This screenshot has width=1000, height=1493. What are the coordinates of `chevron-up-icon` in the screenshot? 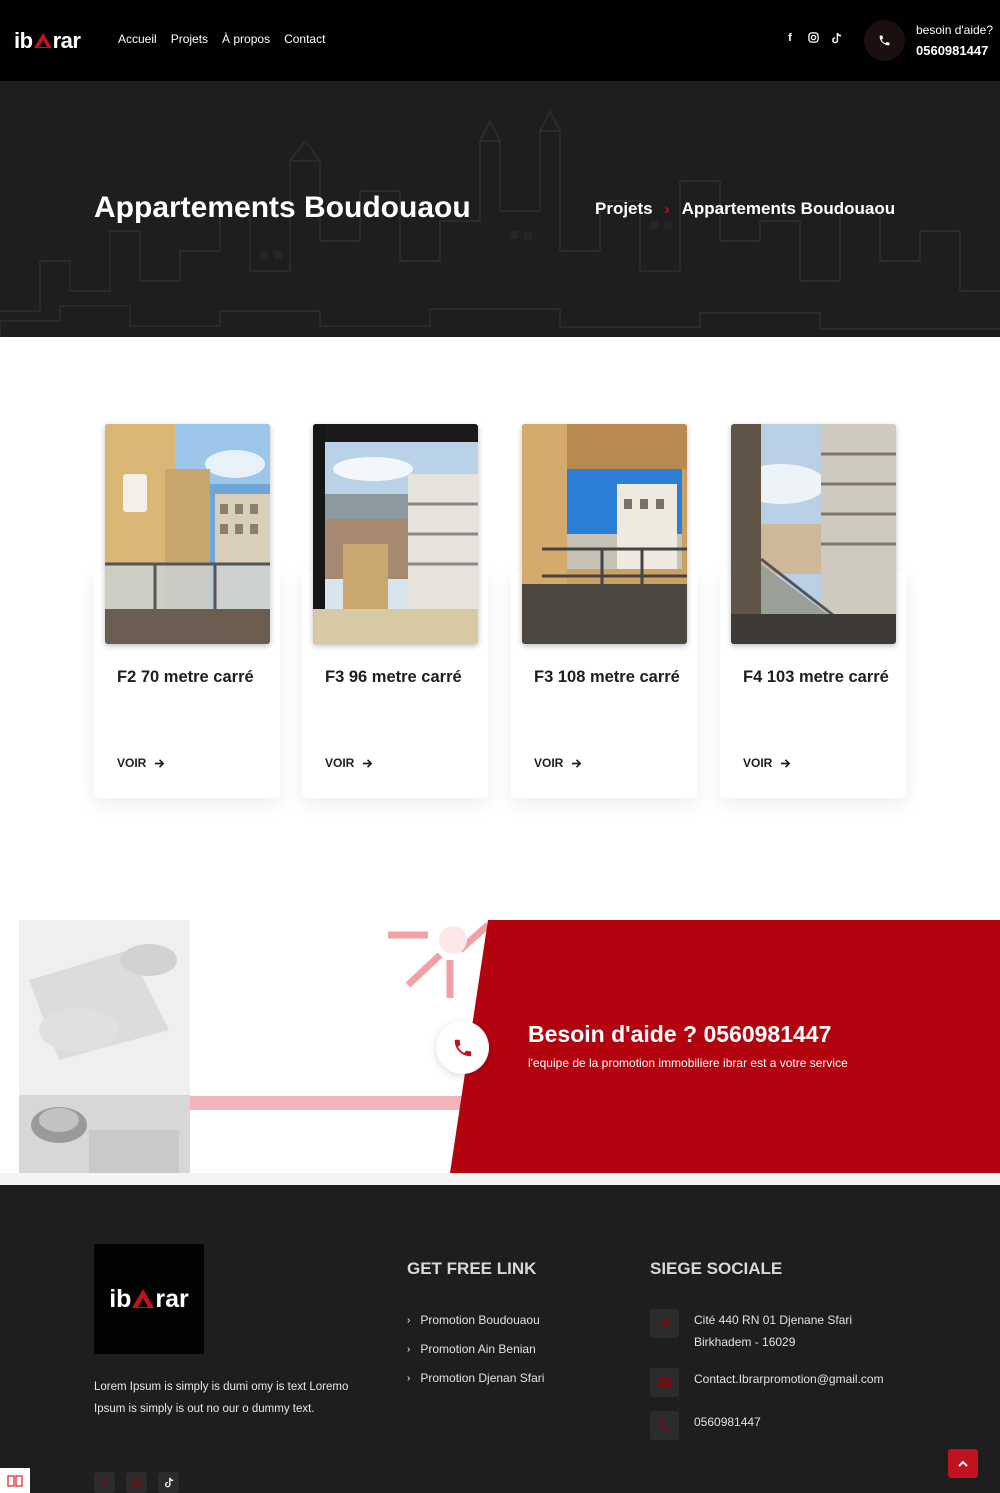 It's located at (963, 1463).